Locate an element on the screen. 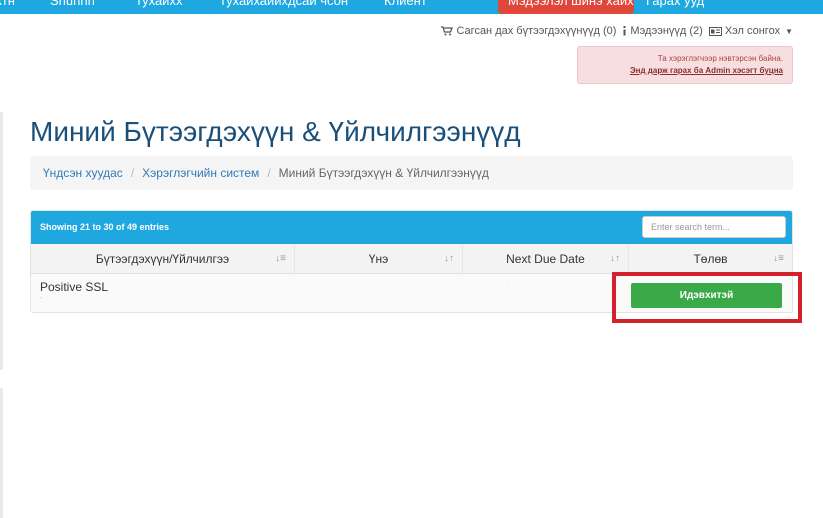 Image resolution: width=823 pixels, height=518 pixels. product-name: Positive SSL is located at coordinates (74, 287).